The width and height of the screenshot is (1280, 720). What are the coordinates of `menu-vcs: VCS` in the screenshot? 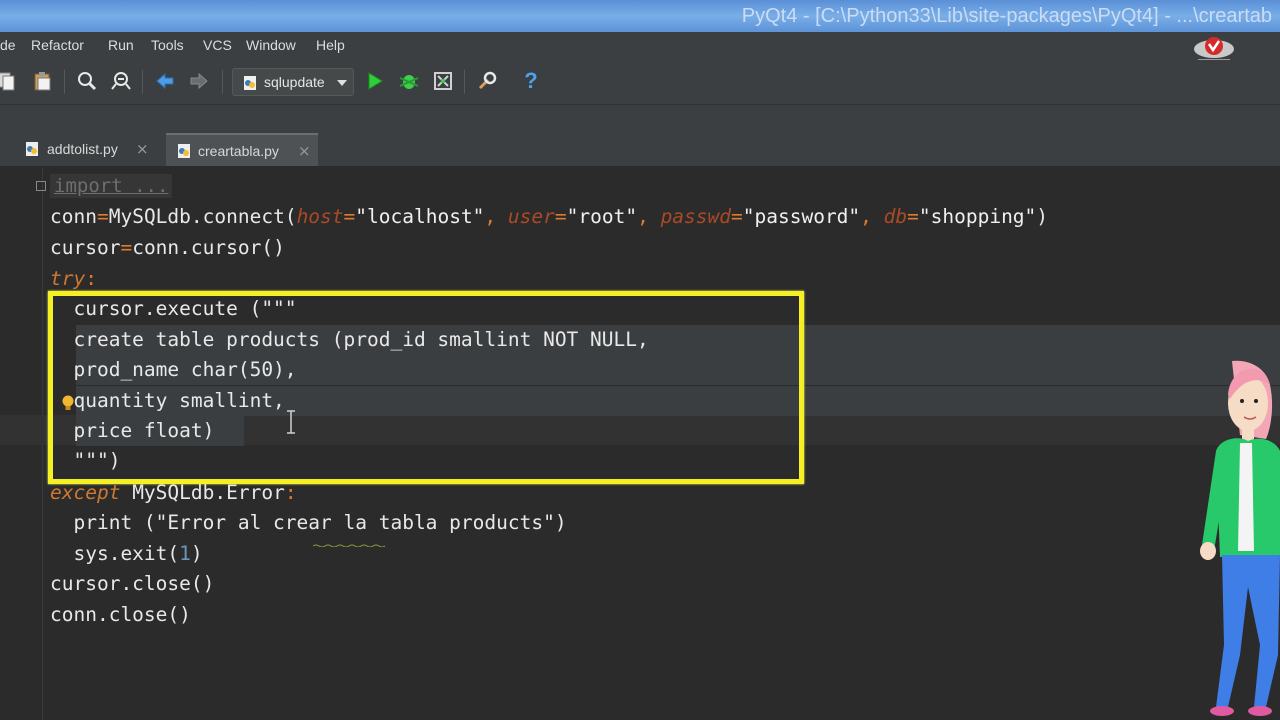 It's located at (217, 45).